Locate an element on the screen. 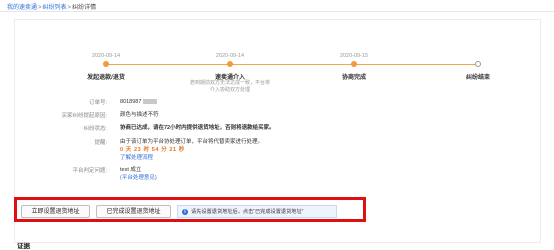 The height and width of the screenshot is (250, 554). instruction-tip: i 请先设置退货地址后，点击“已完成设置退货地址” is located at coordinates (257, 211).